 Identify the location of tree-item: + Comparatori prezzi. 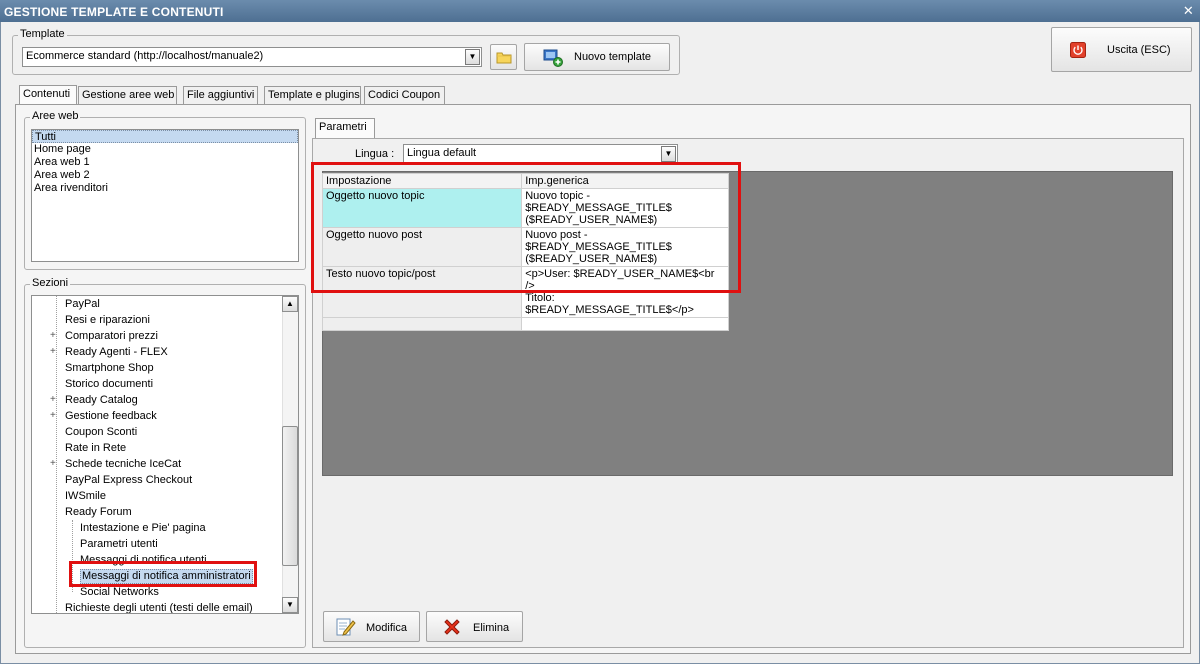
(156, 336).